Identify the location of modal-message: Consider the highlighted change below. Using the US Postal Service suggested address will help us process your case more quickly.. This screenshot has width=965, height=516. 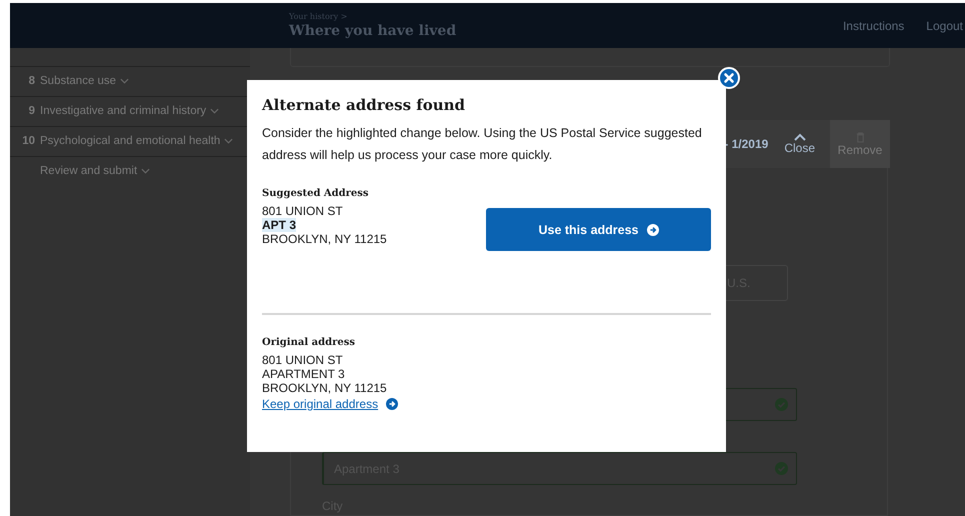
(482, 144).